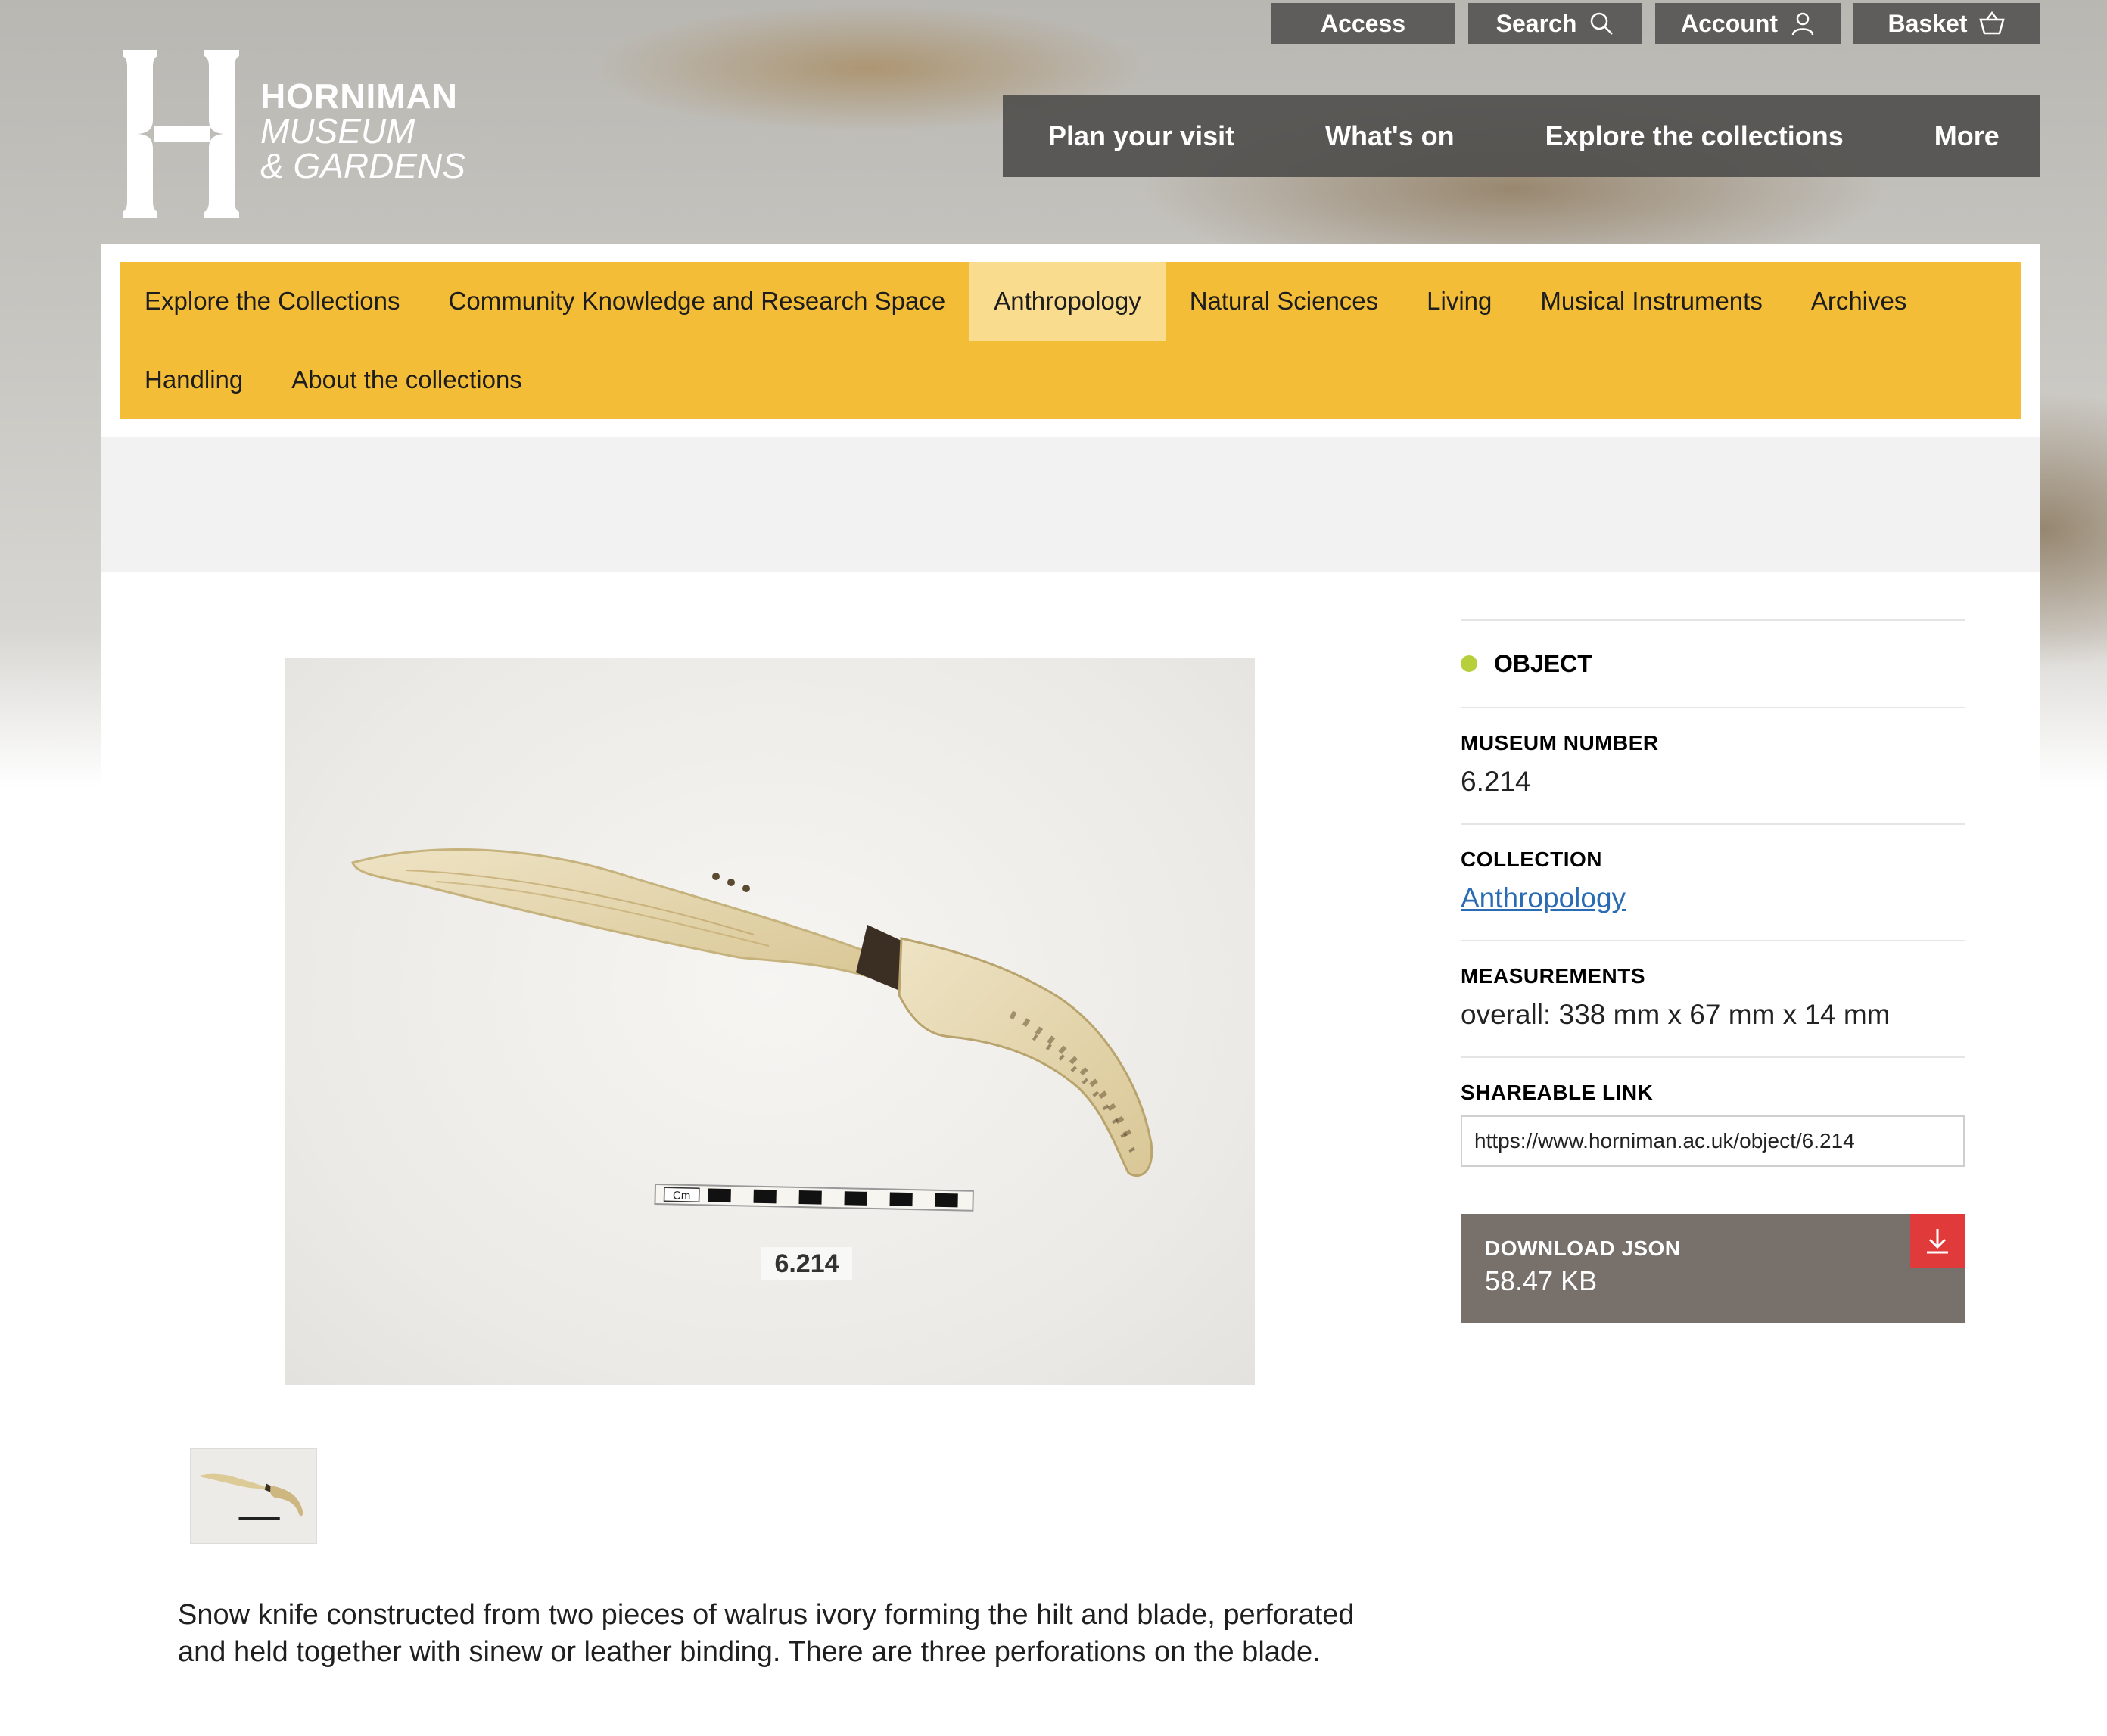 This screenshot has height=1736, width=2107. What do you see at coordinates (406, 380) in the screenshot?
I see `subnav-about-the-collections: About the collections` at bounding box center [406, 380].